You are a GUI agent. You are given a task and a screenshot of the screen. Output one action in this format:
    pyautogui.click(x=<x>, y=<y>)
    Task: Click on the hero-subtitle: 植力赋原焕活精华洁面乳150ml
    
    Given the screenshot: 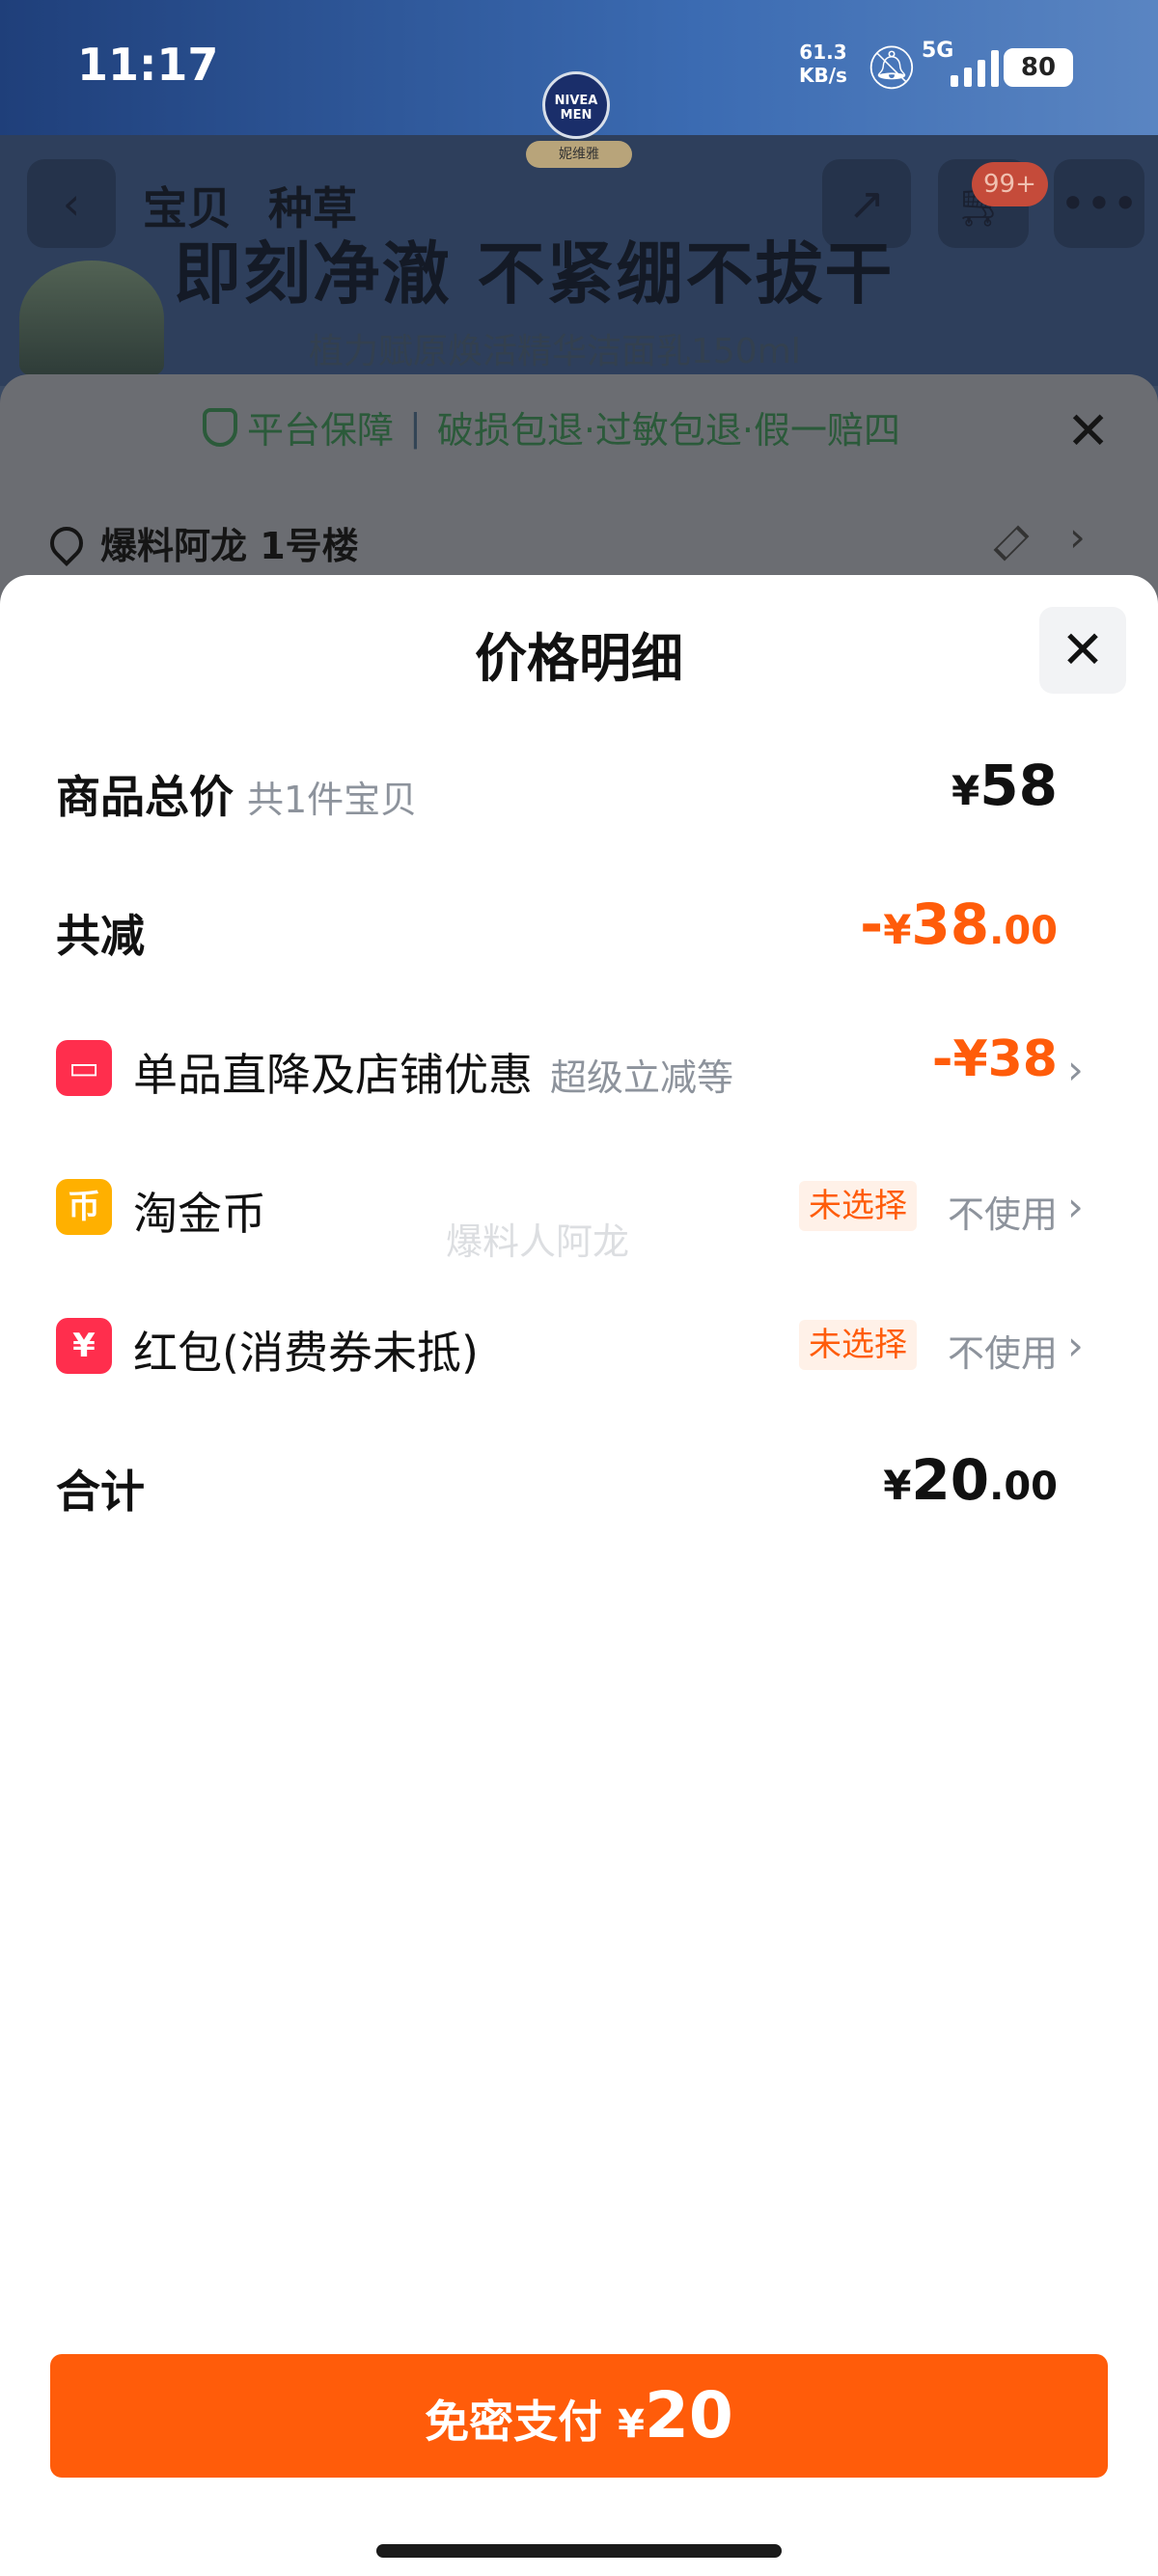 What is the action you would take?
    pyautogui.click(x=555, y=351)
    